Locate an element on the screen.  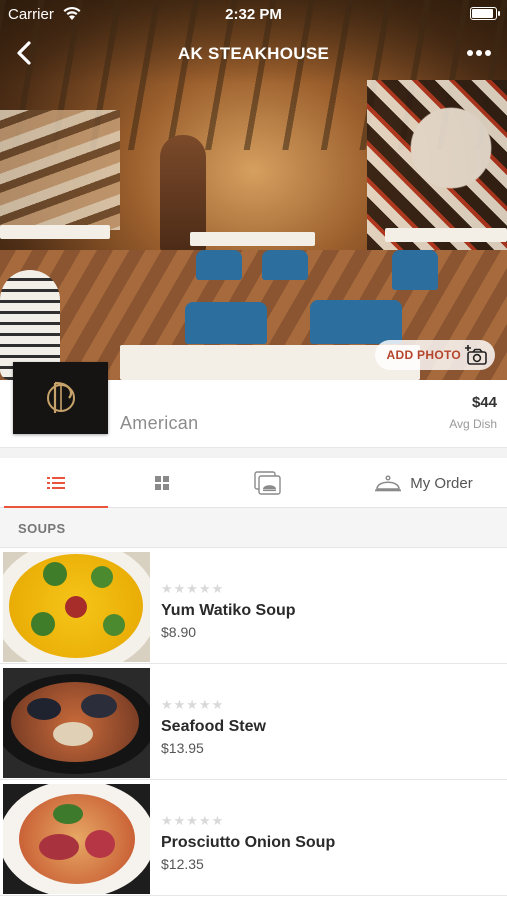
add-photo-button: ADD PHOTO is located at coordinates (434, 355).